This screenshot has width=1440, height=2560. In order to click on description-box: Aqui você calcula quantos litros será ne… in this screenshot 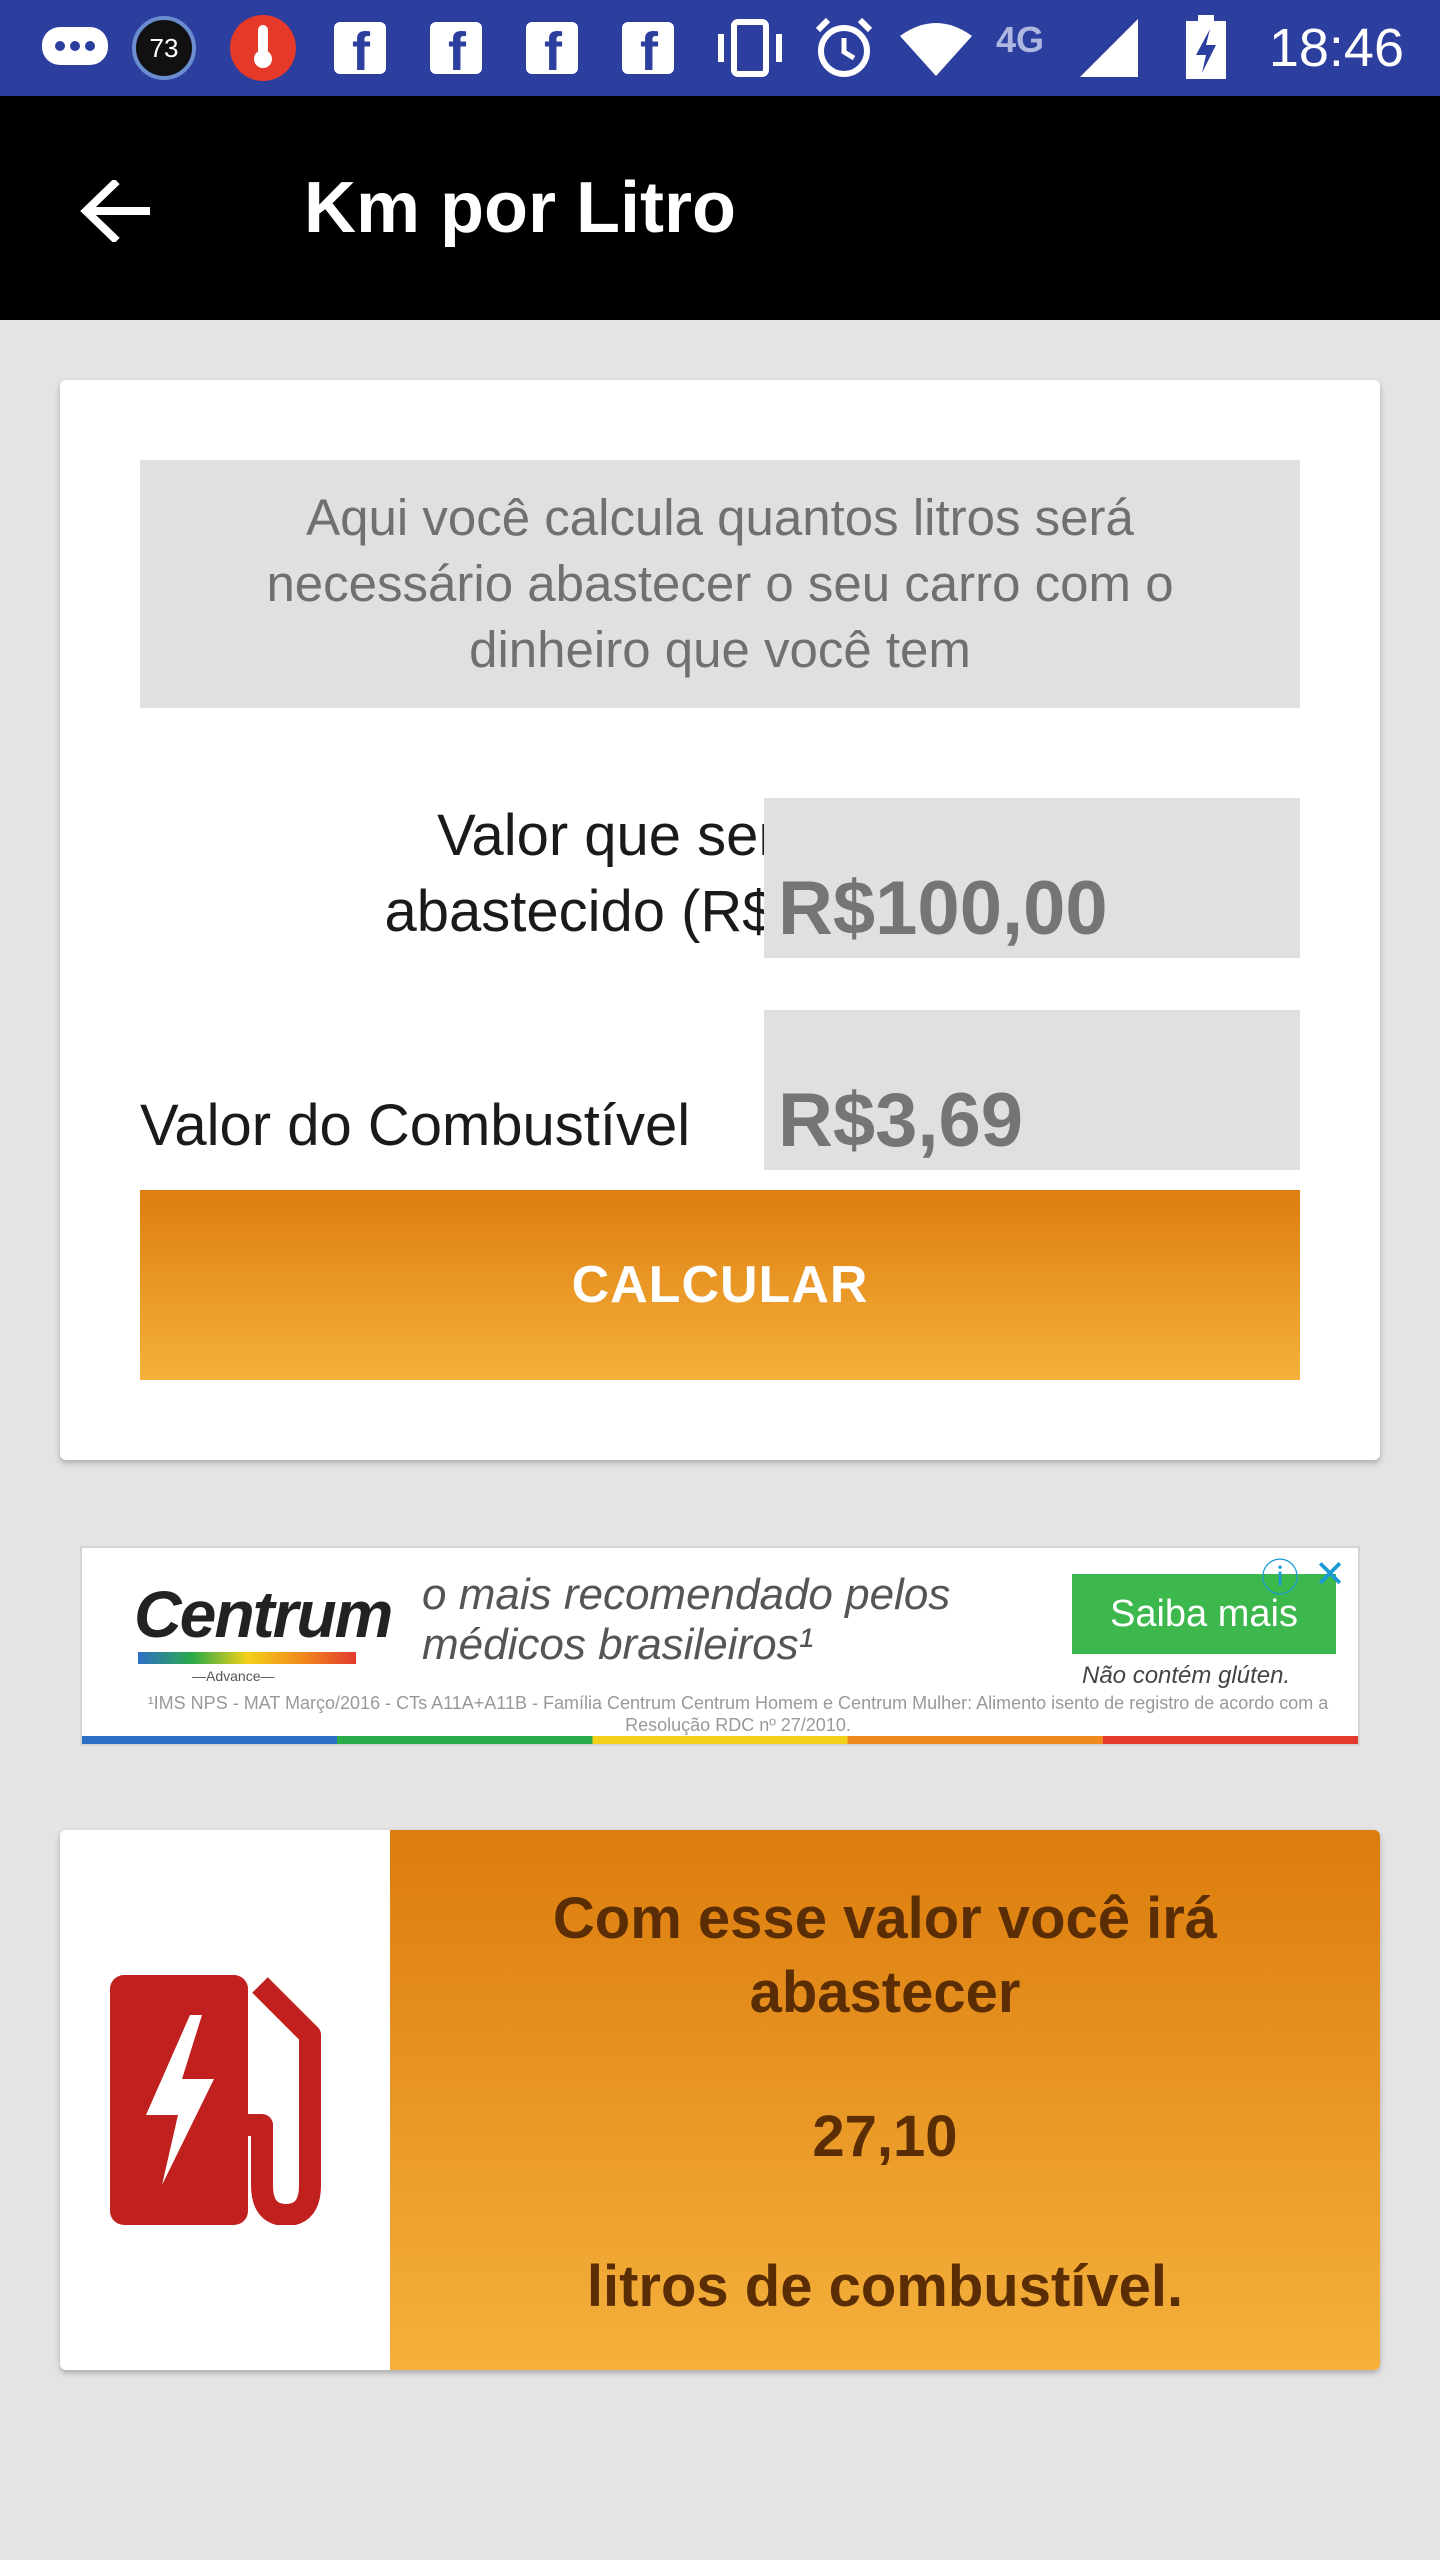, I will do `click(720, 584)`.